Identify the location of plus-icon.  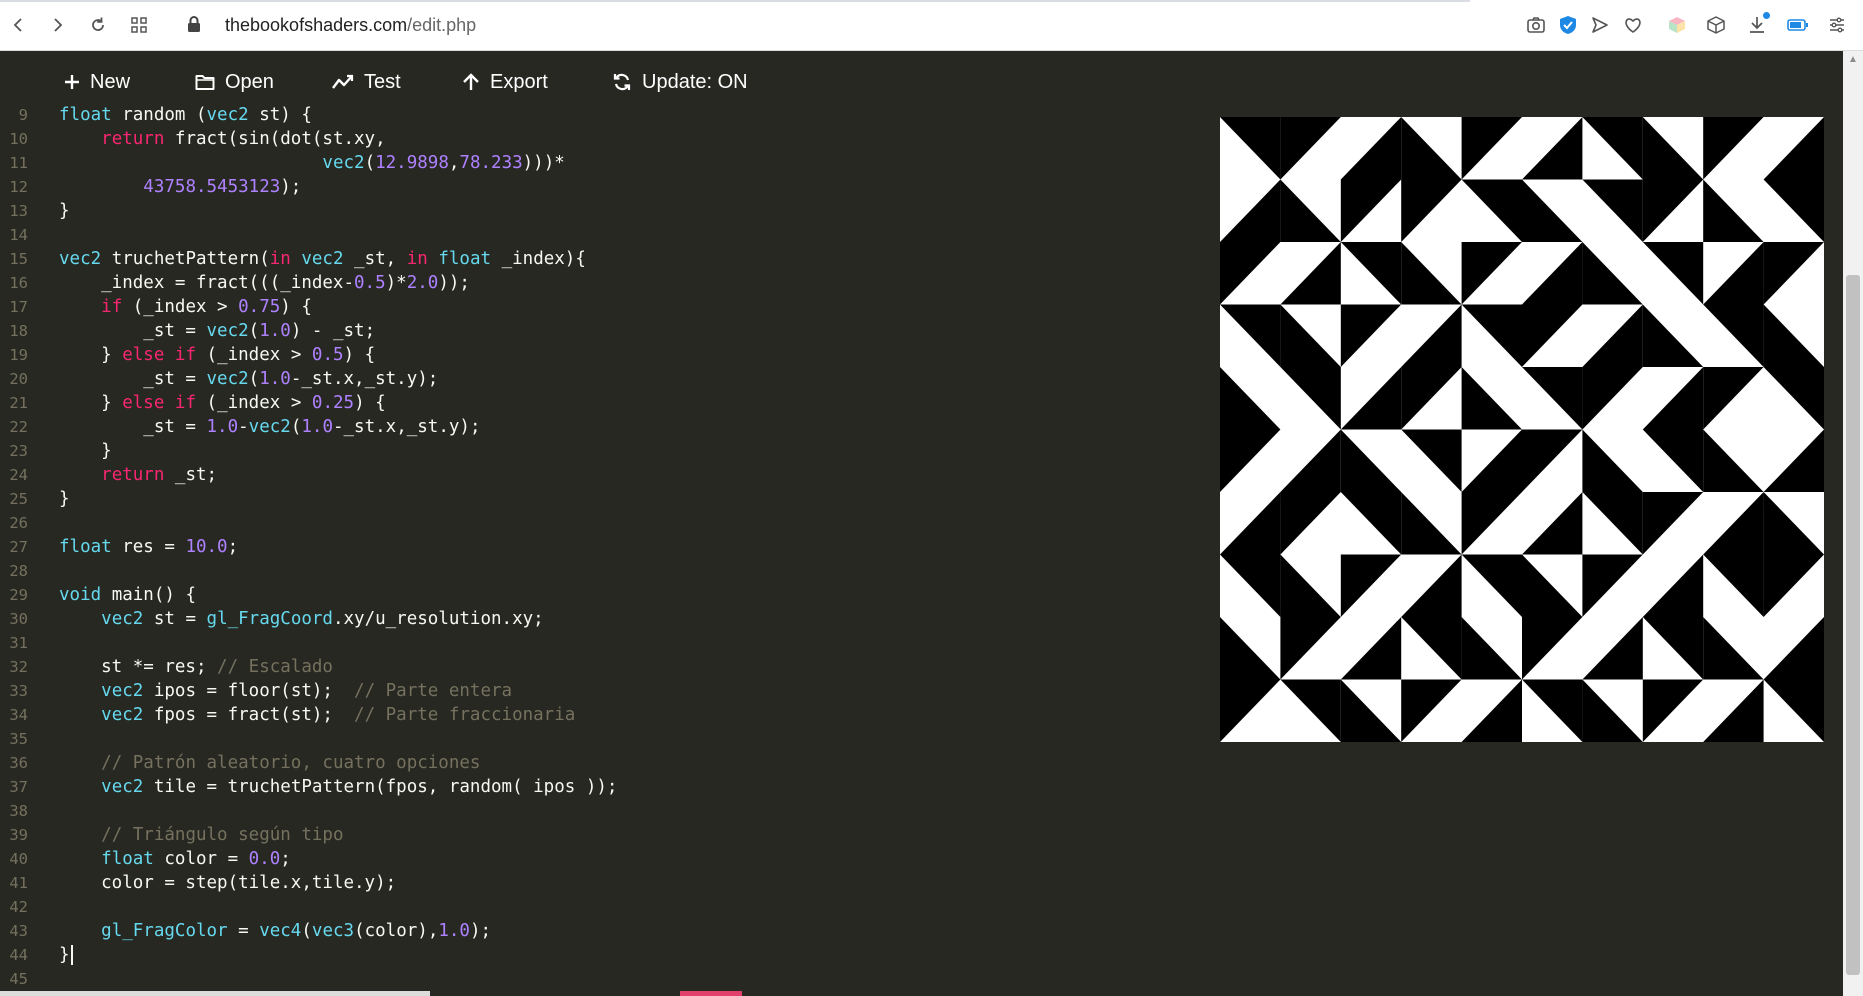
(72, 82).